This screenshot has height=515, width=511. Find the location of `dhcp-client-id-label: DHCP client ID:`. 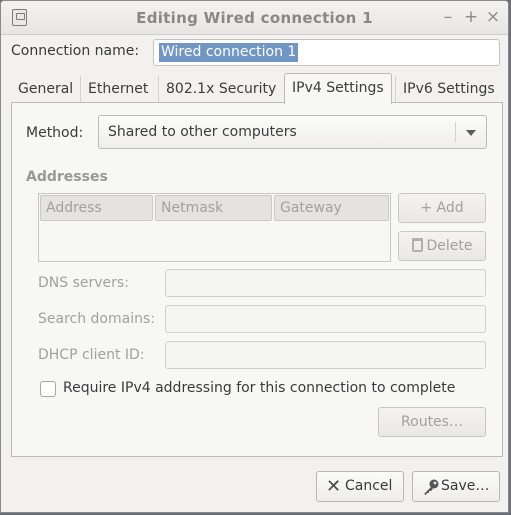

dhcp-client-id-label: DHCP client ID: is located at coordinates (91, 355).